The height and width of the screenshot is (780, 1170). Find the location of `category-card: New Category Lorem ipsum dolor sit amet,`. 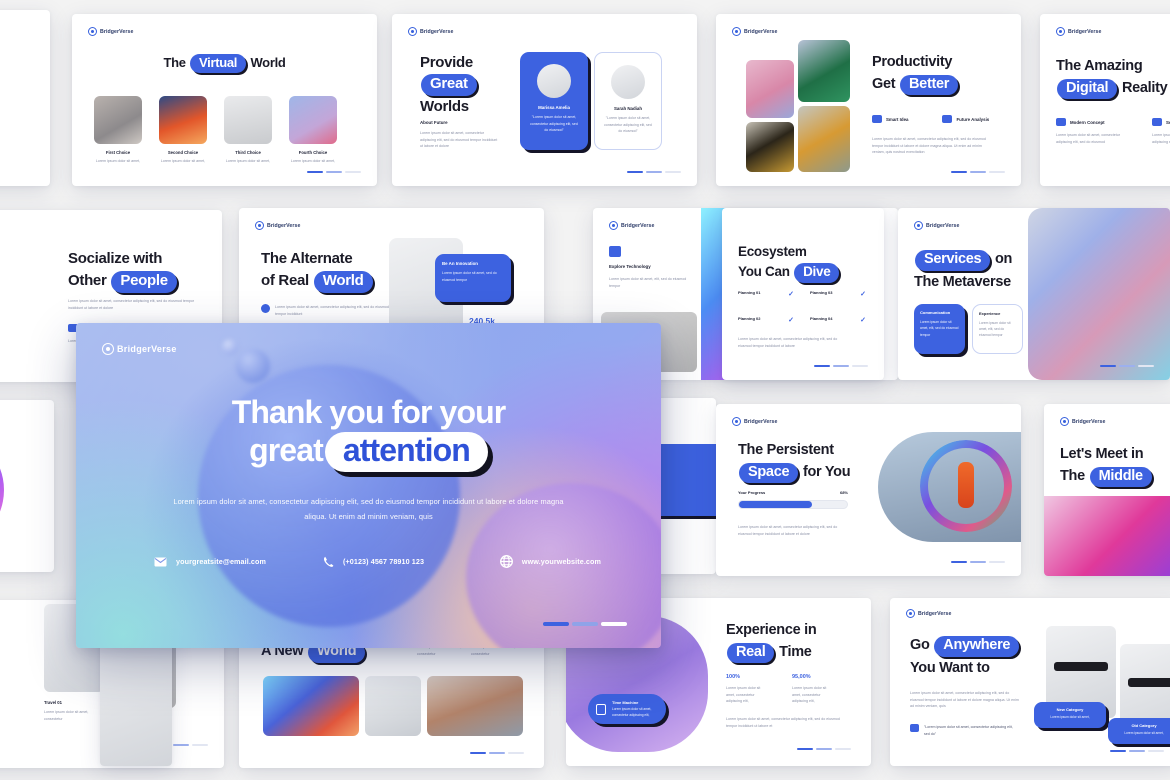

category-card: New Category Lorem ipsum dolor sit amet, is located at coordinates (1070, 715).